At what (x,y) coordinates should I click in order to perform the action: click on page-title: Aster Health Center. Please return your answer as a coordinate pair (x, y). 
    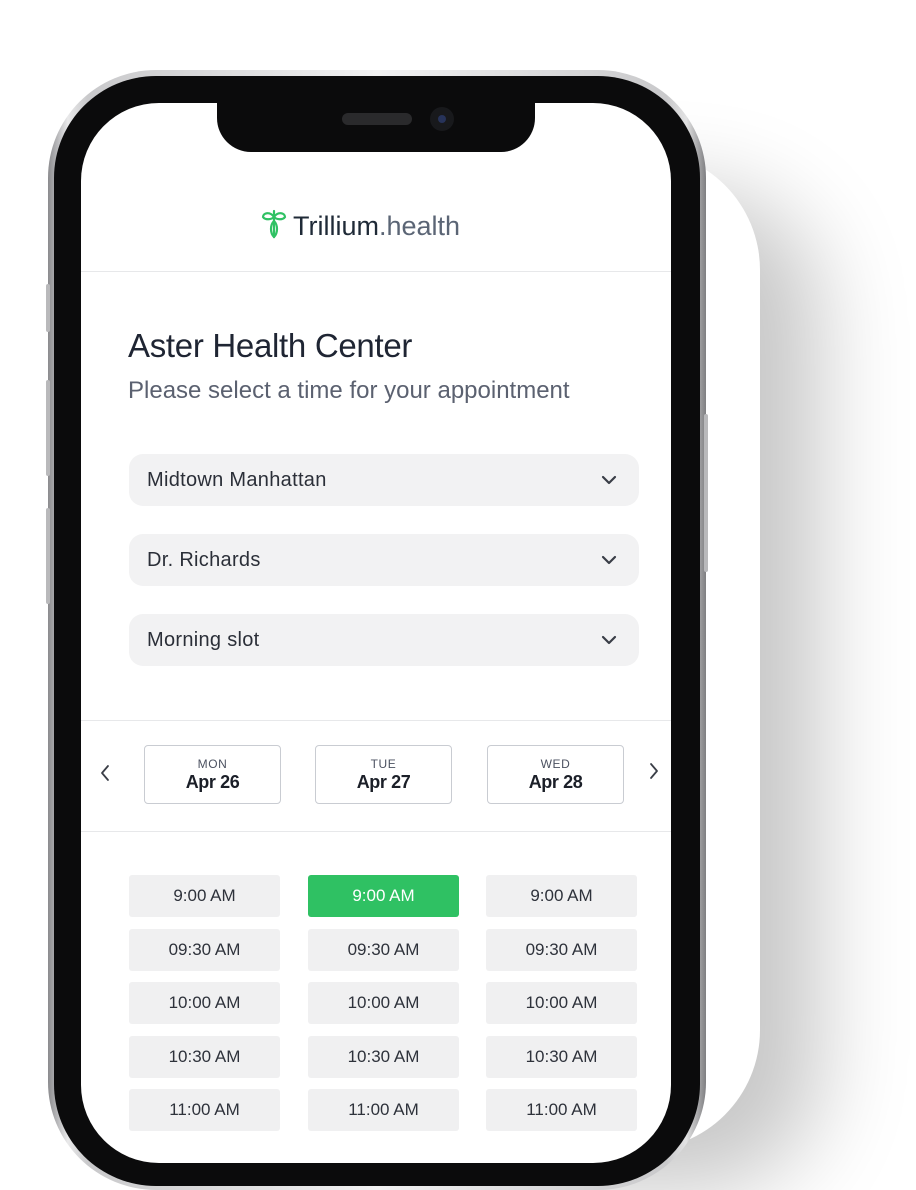
    Looking at the image, I should click on (270, 345).